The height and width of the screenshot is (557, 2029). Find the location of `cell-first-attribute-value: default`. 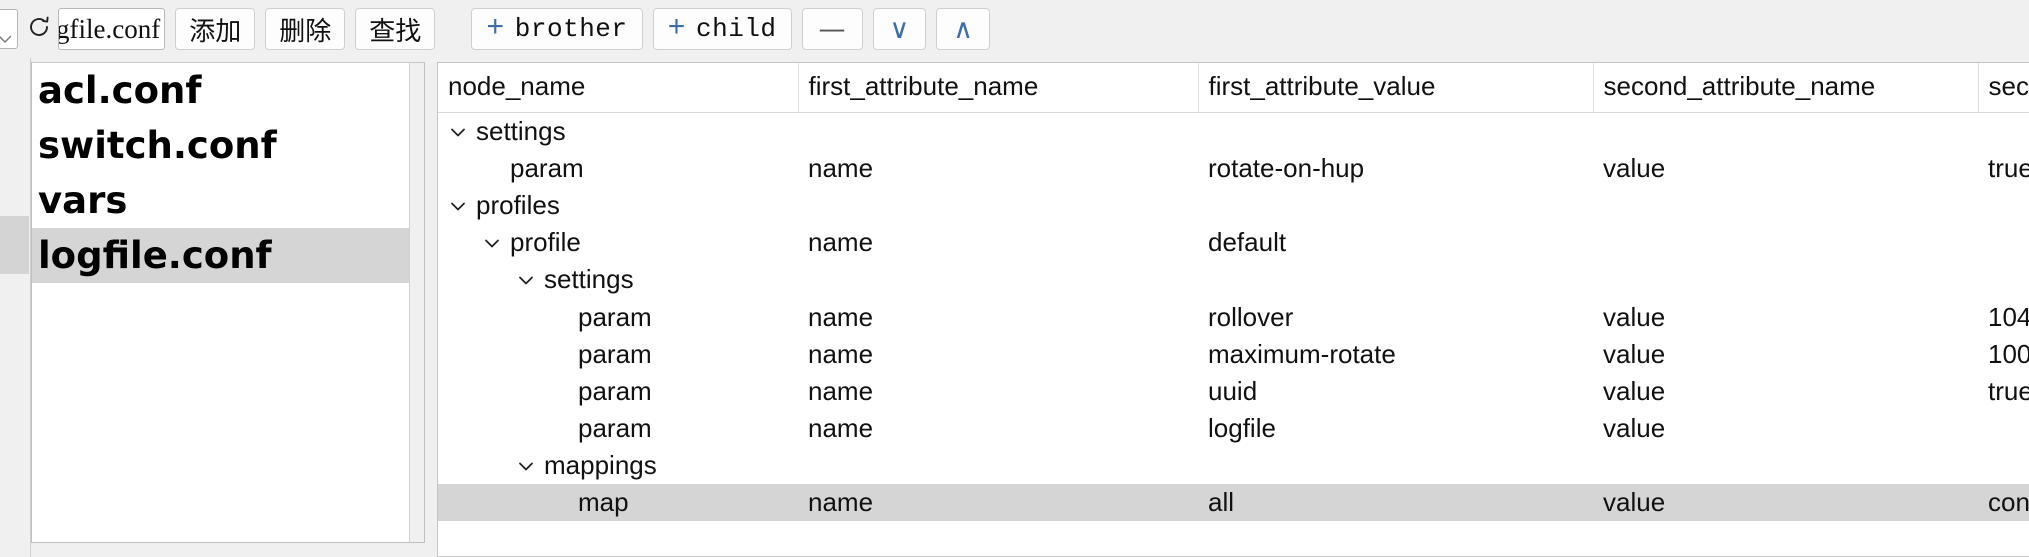

cell-first-attribute-value: default is located at coordinates (1395, 242).